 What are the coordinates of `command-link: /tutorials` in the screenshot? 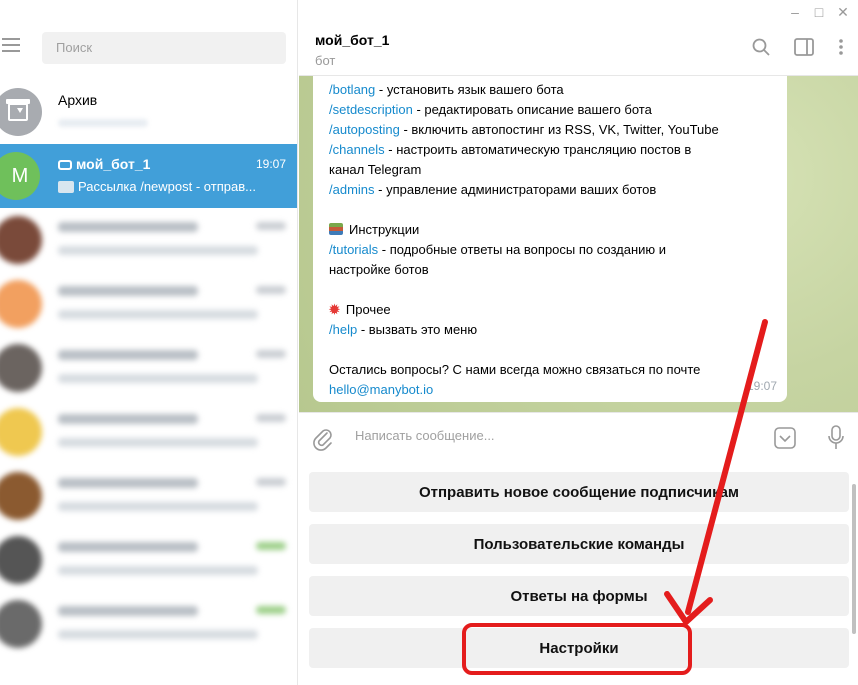 It's located at (353, 249).